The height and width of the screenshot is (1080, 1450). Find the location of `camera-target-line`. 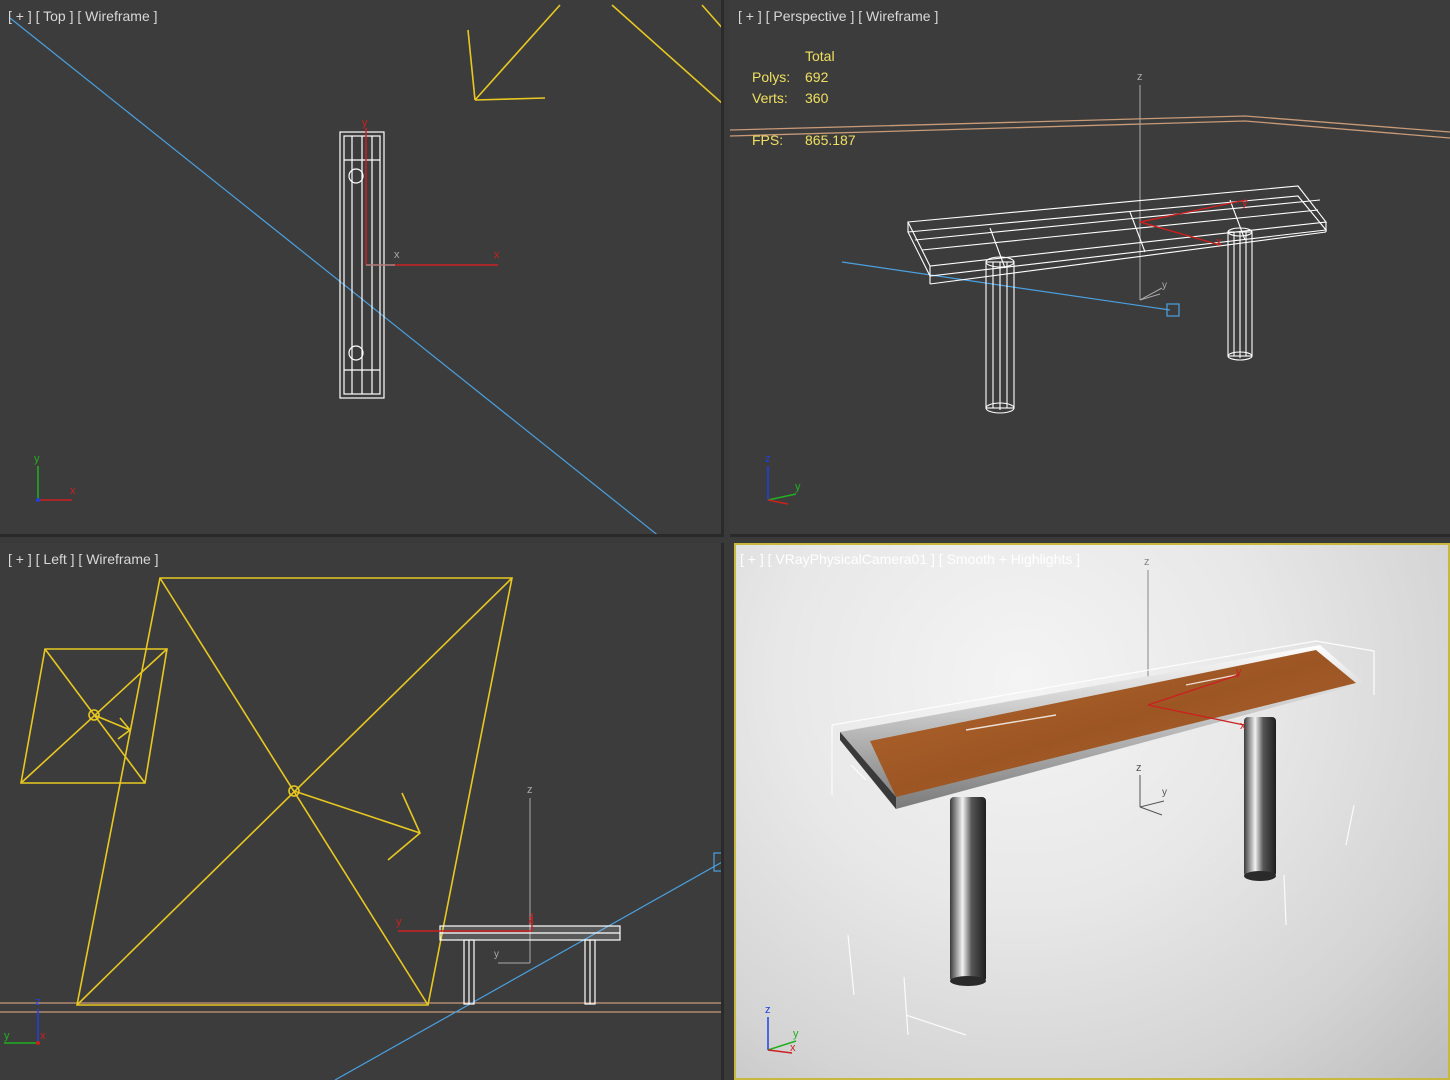

camera-target-line is located at coordinates (1006, 286).